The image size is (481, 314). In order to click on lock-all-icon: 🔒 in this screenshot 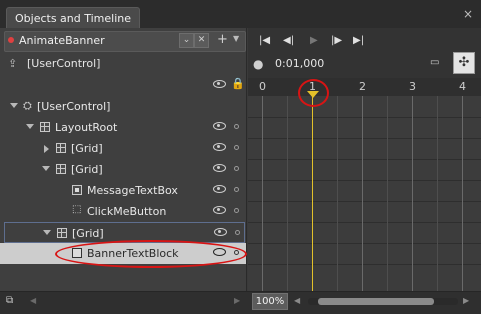, I will do `click(238, 83)`.